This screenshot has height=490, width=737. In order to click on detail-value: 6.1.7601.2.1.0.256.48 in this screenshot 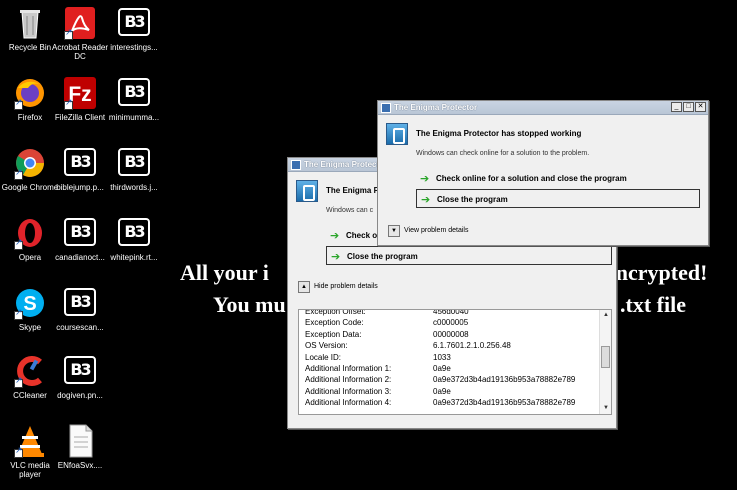, I will do `click(472, 346)`.